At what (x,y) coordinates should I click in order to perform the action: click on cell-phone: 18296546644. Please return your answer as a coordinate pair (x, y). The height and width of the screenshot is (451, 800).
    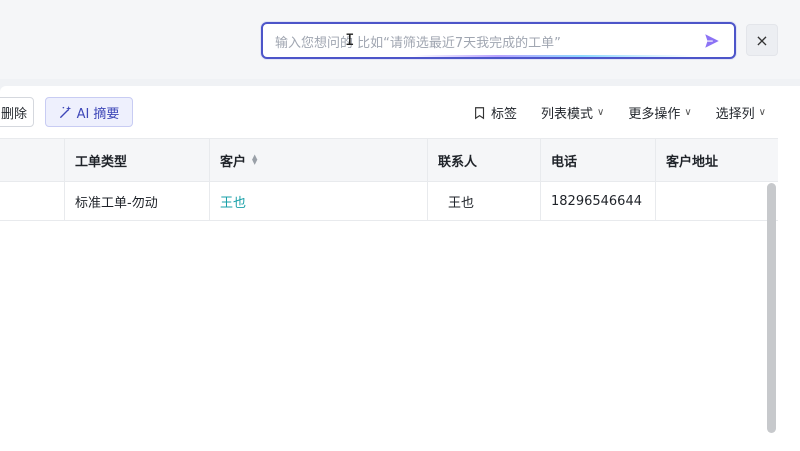
    Looking at the image, I should click on (597, 201).